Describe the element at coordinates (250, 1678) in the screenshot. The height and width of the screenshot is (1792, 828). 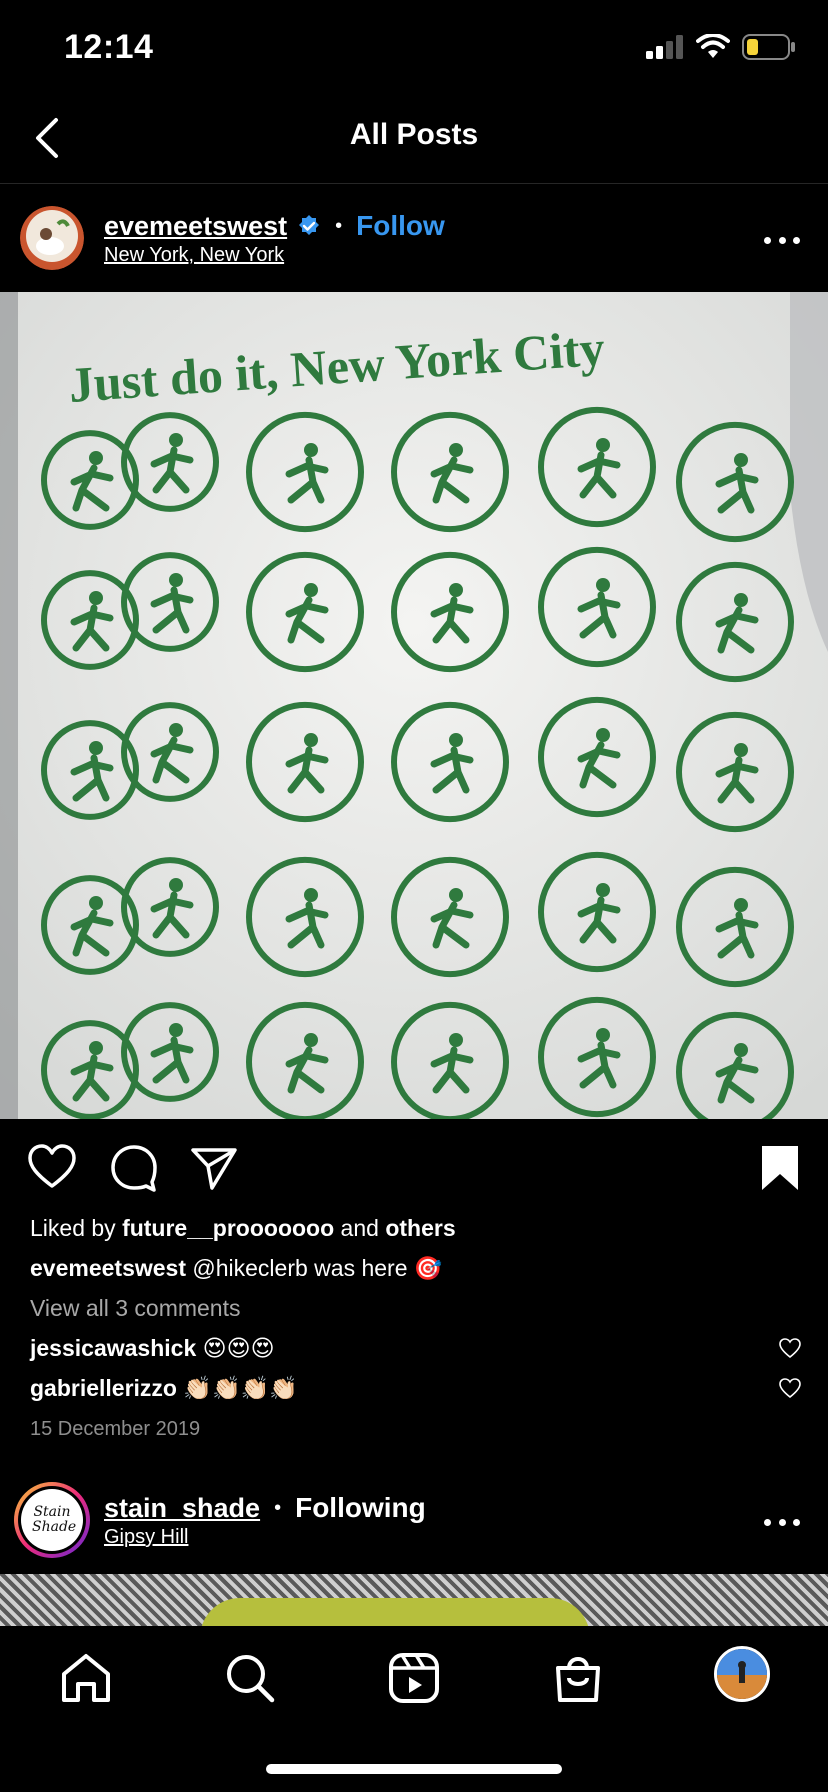
I see `search-icon` at that location.